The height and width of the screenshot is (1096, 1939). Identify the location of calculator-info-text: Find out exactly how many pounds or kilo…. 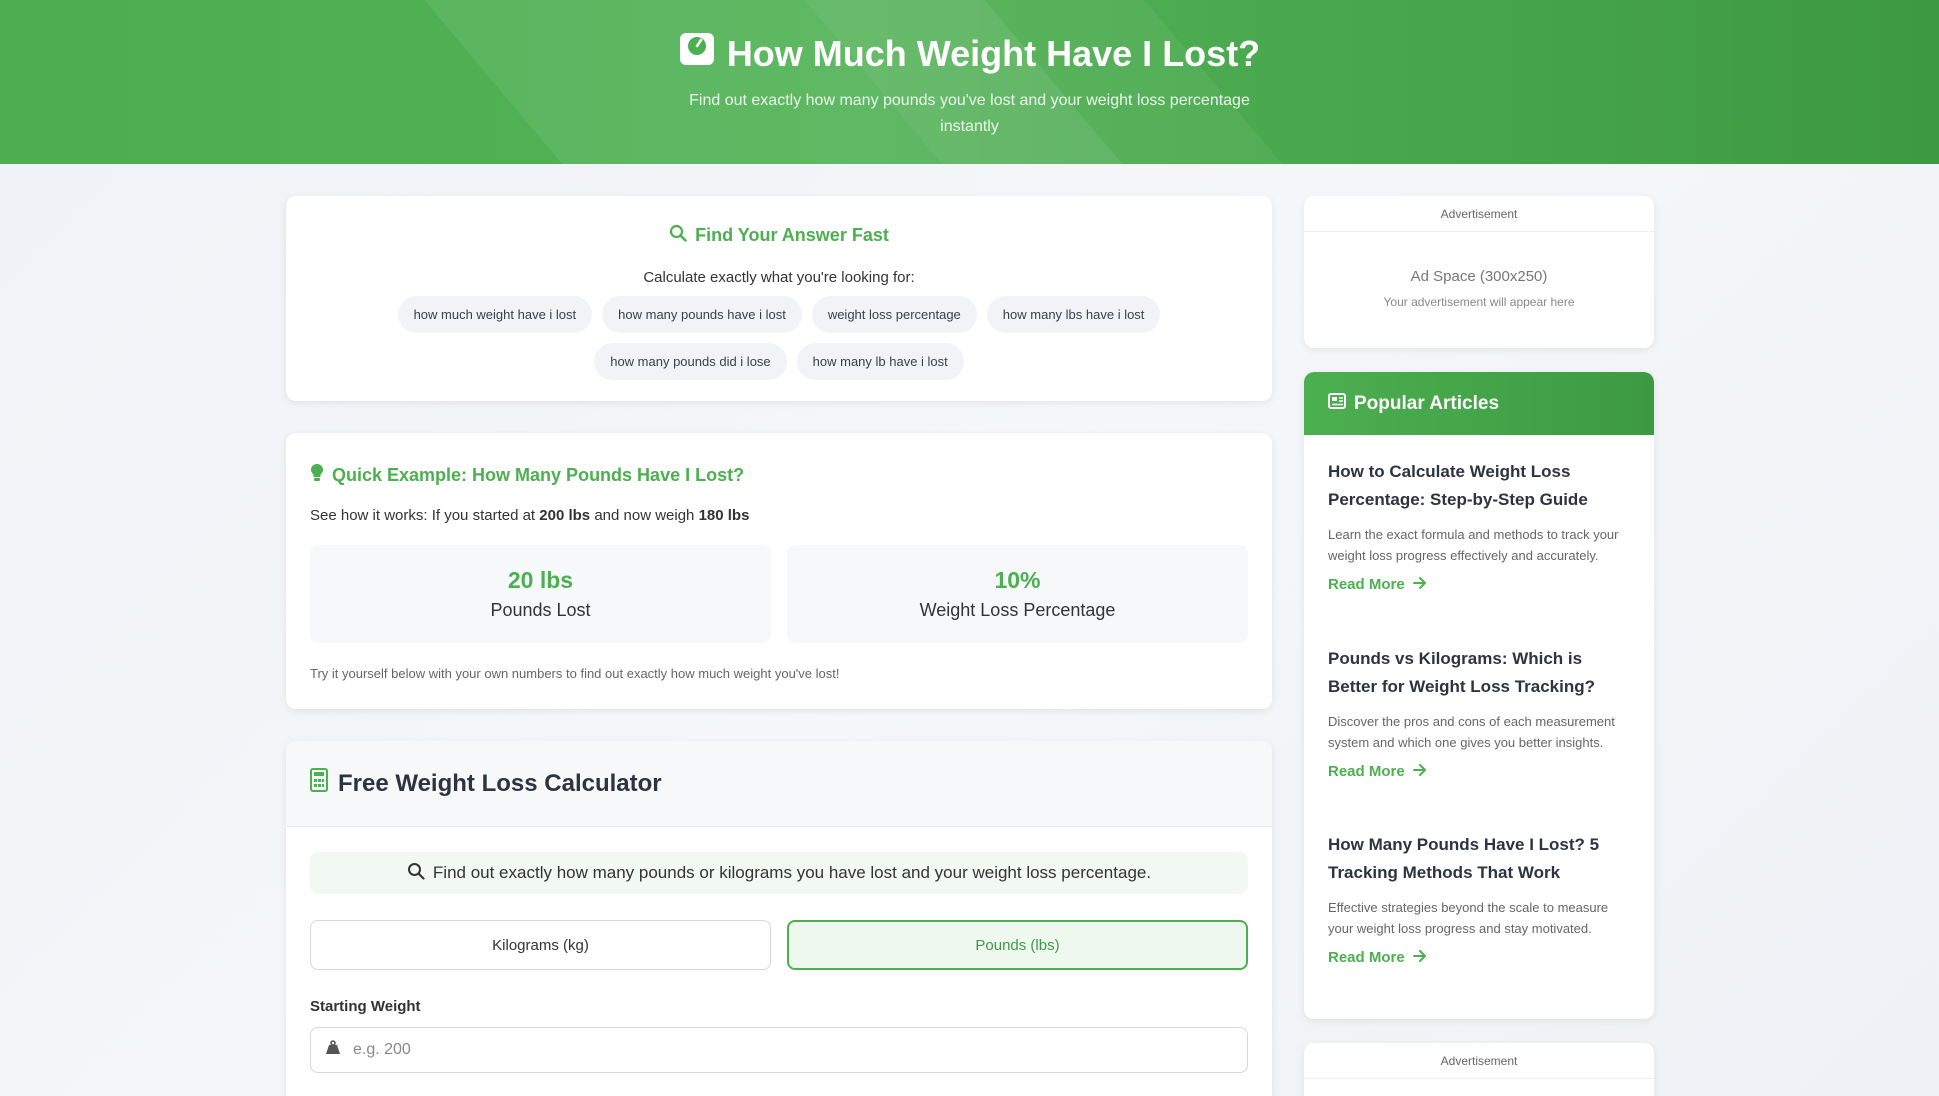
(792, 872).